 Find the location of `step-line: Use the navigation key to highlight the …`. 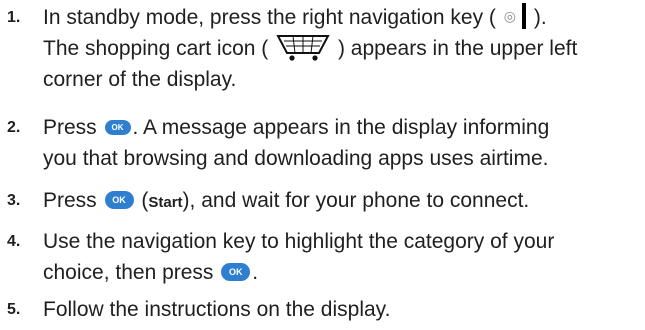

step-line: Use the navigation key to highlight the … is located at coordinates (299, 241).